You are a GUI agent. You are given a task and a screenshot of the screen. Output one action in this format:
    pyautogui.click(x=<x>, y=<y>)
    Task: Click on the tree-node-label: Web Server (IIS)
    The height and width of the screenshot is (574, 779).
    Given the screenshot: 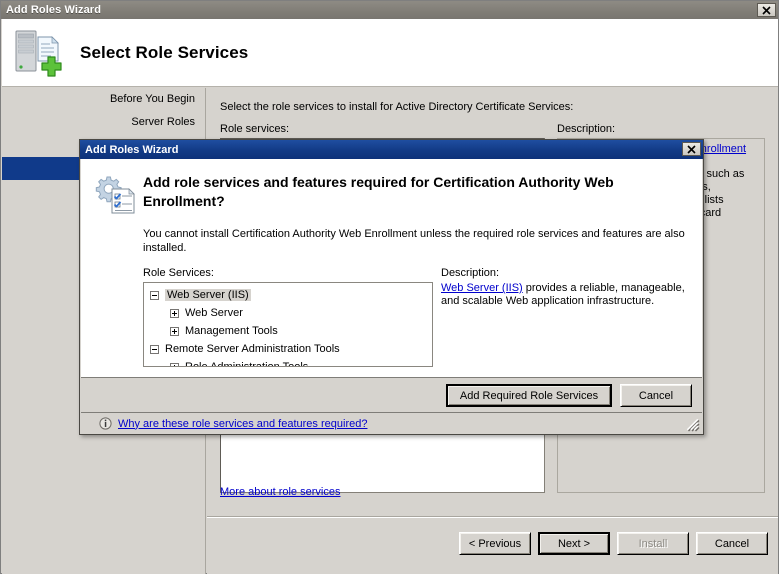 What is the action you would take?
    pyautogui.click(x=208, y=295)
    